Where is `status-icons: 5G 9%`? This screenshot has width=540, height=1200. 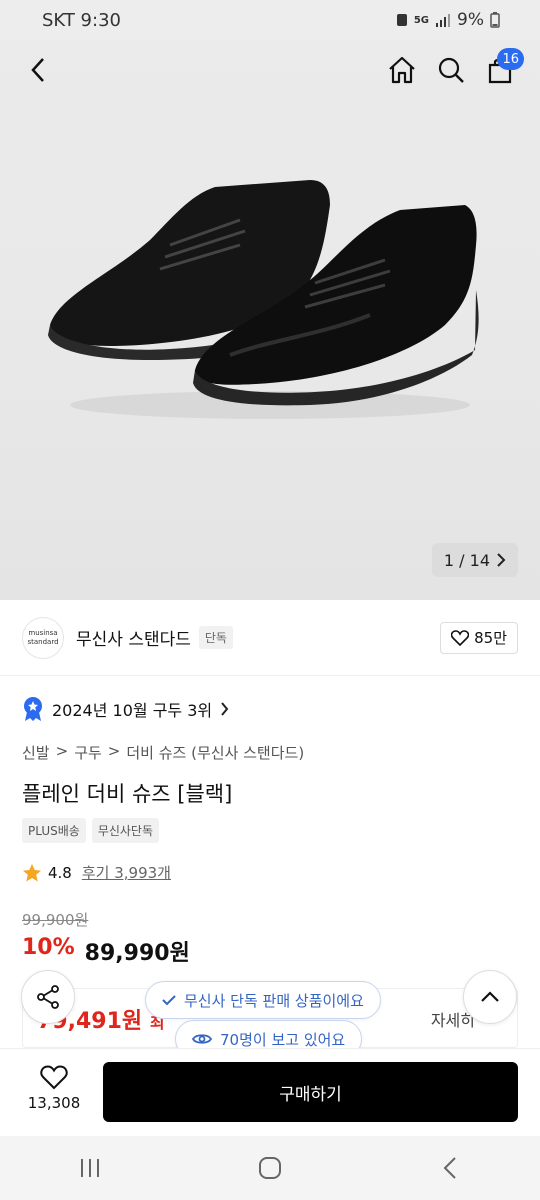
status-icons: 5G 9% is located at coordinates (448, 20).